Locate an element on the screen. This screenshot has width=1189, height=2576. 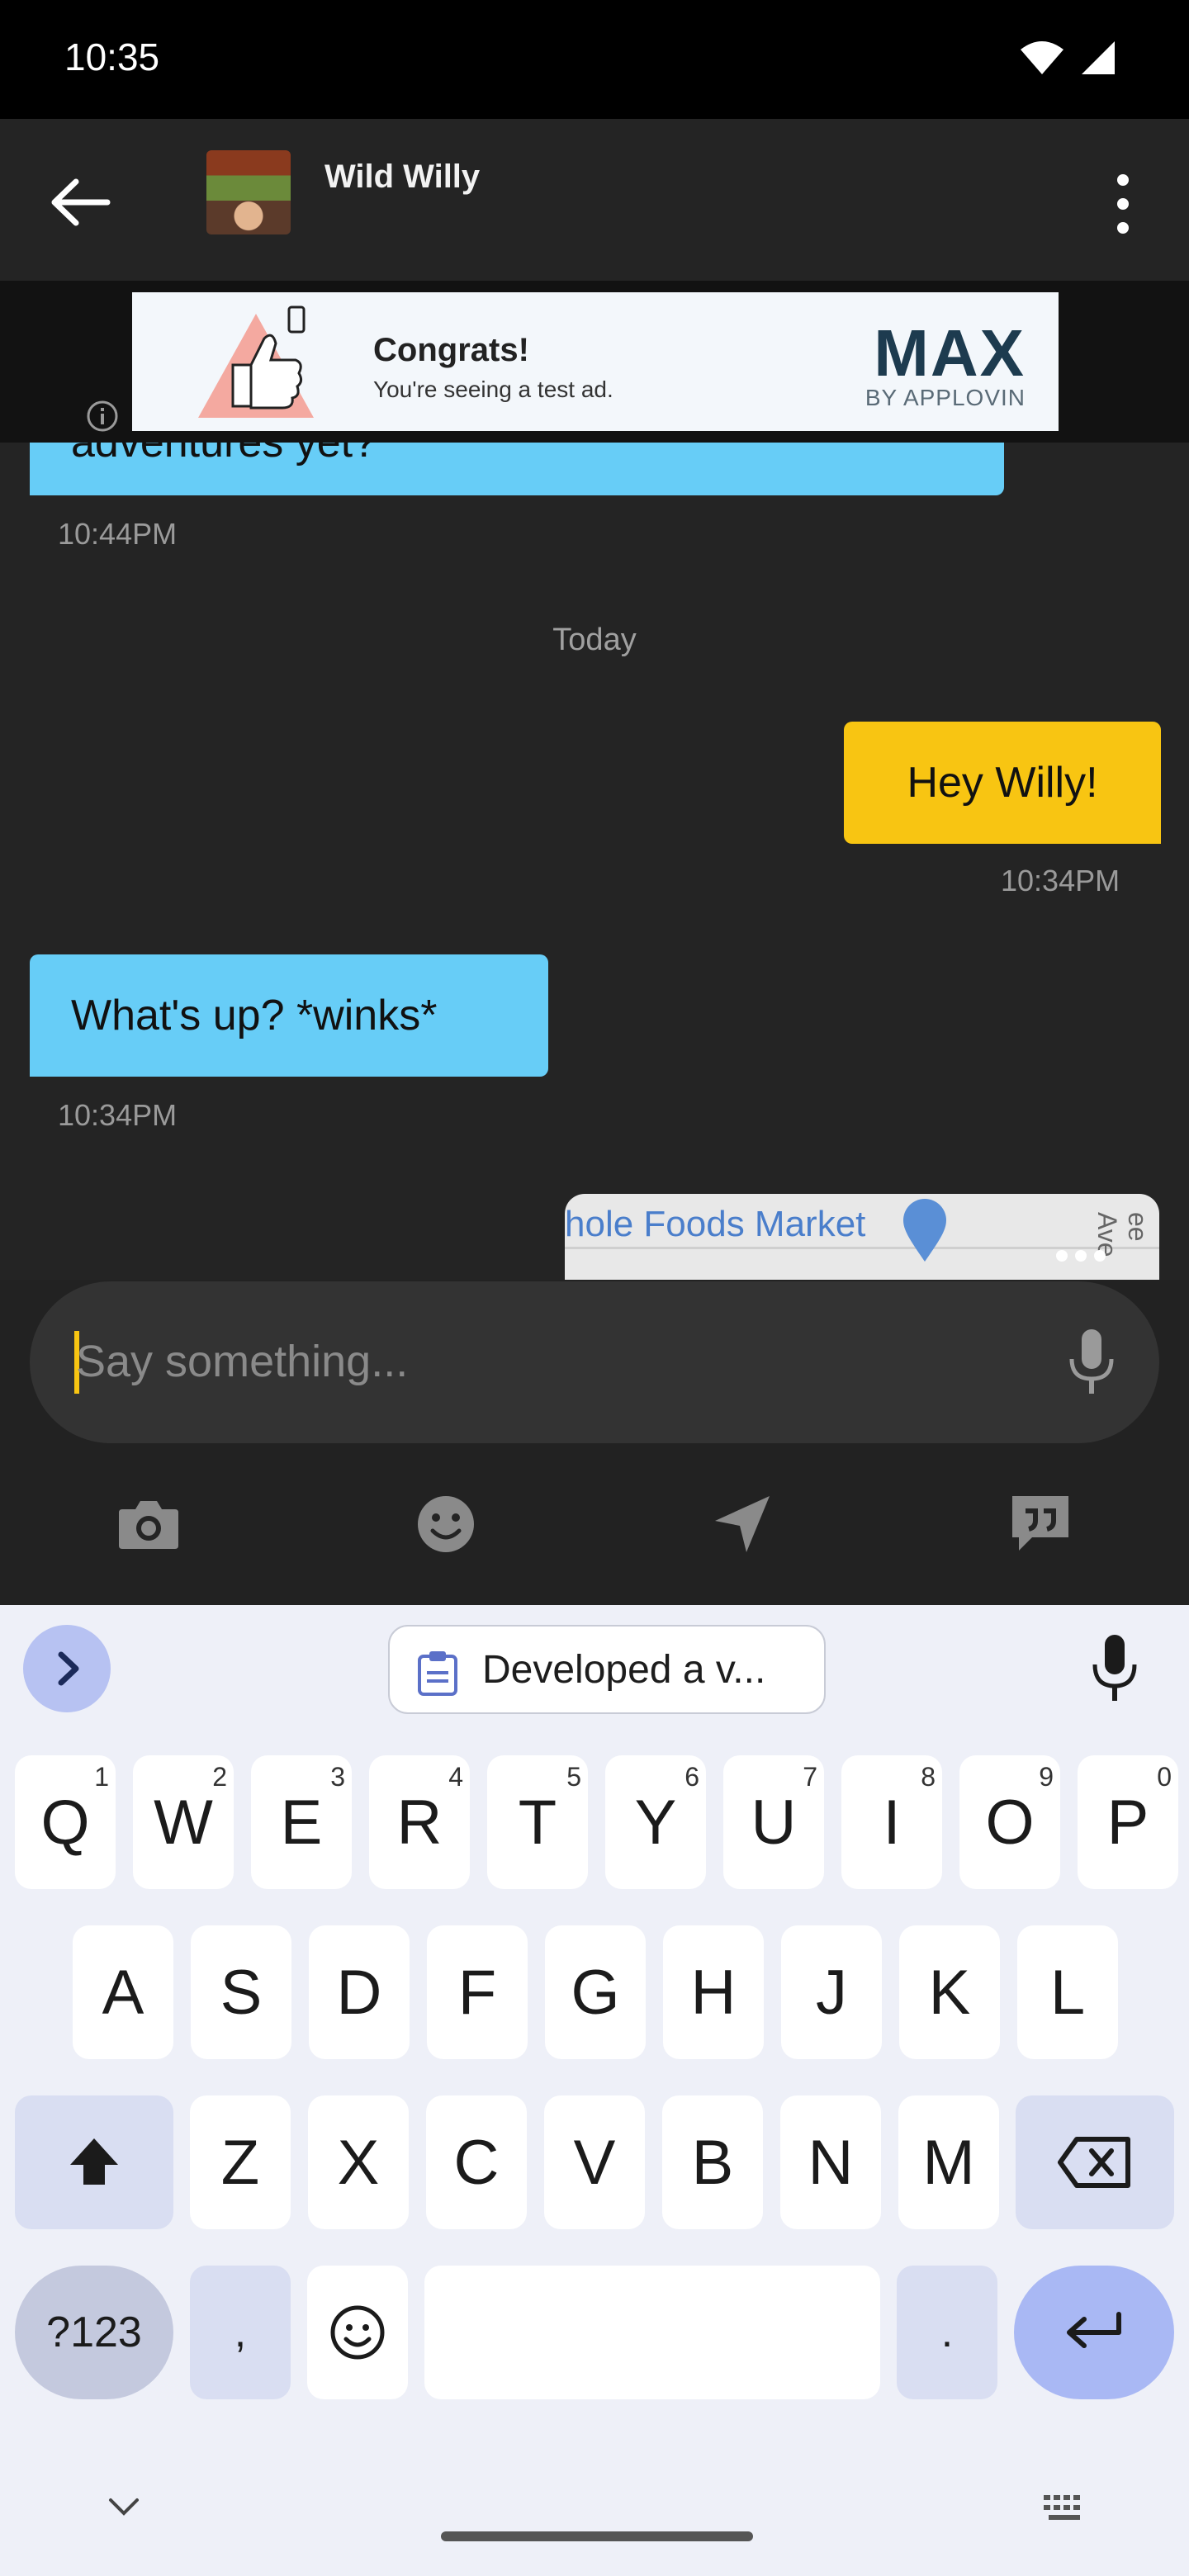
map-more-icon is located at coordinates (1081, 1255).